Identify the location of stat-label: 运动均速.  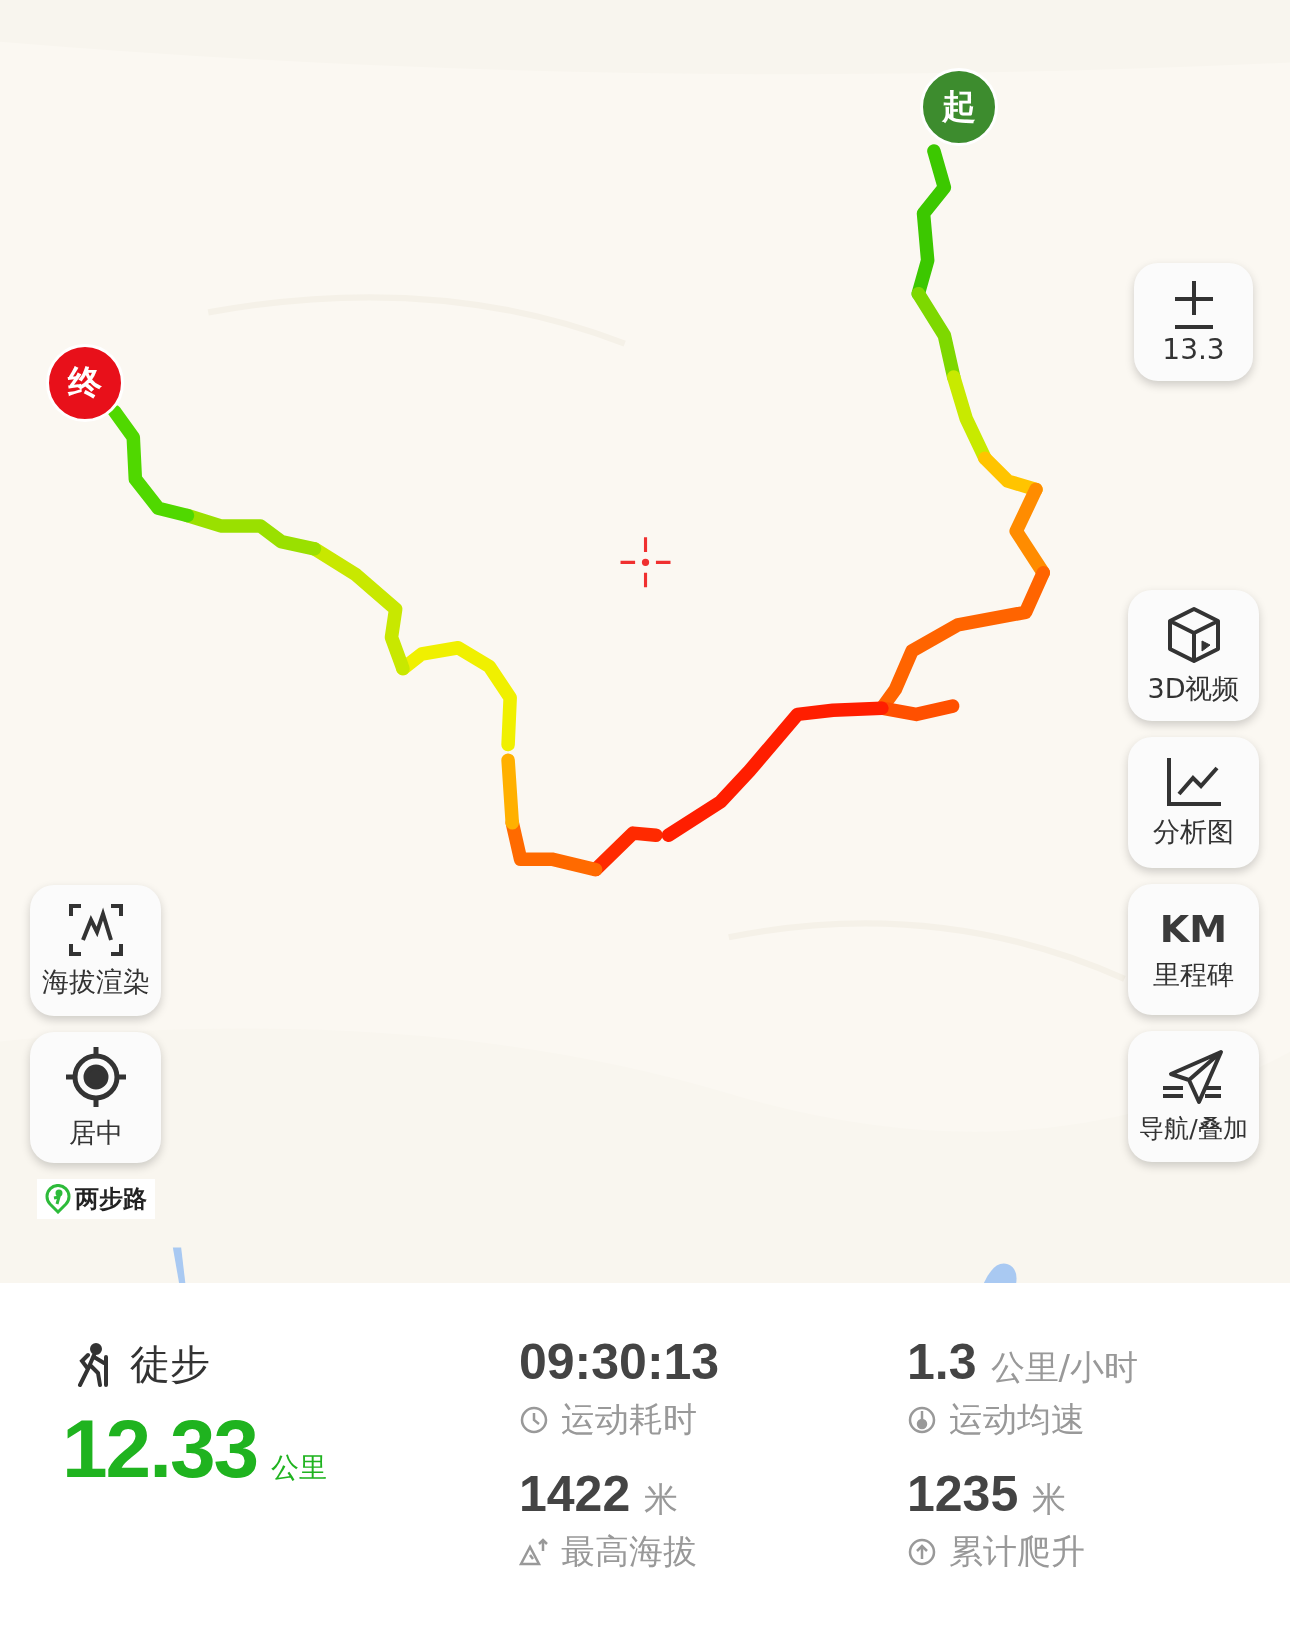
(1017, 1419).